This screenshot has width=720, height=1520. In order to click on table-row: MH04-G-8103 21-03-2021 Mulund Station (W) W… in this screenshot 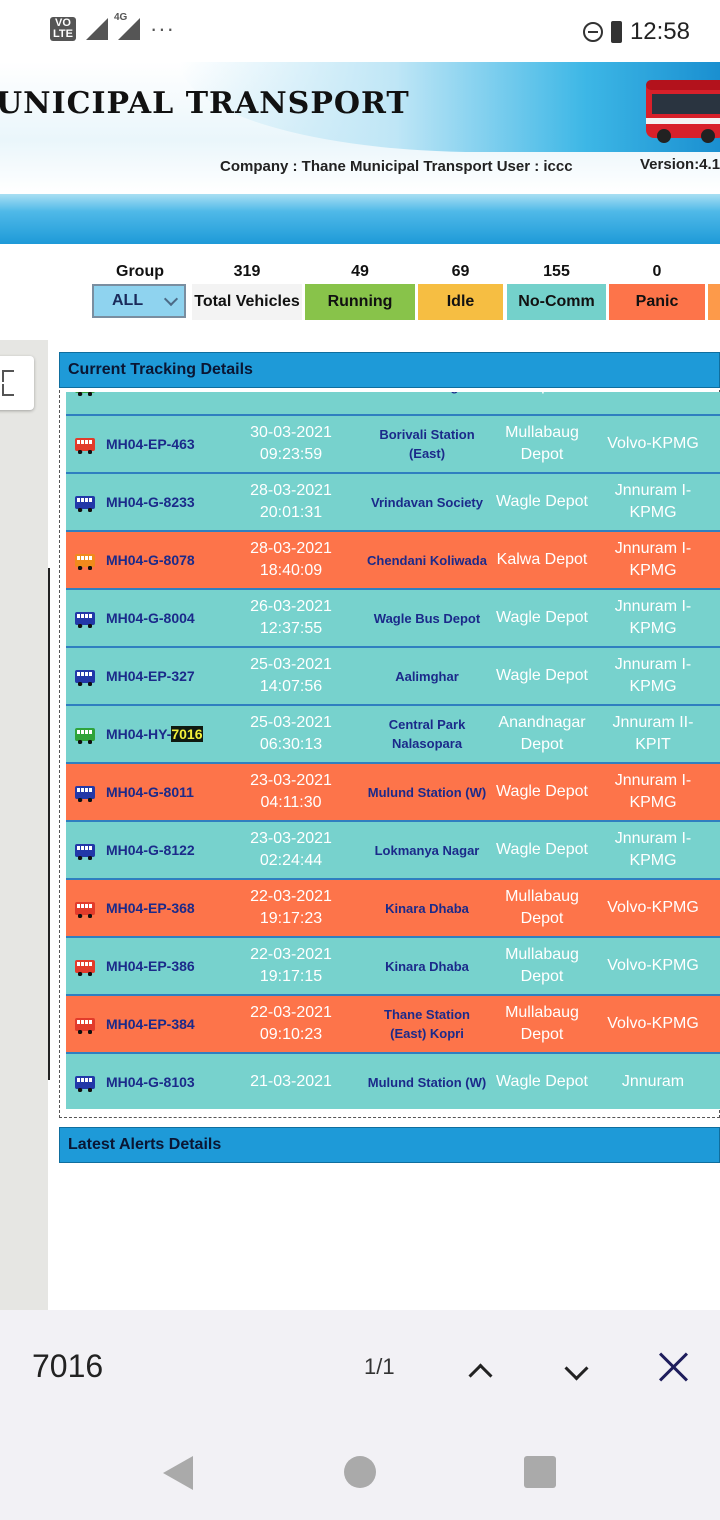, I will do `click(393, 1081)`.